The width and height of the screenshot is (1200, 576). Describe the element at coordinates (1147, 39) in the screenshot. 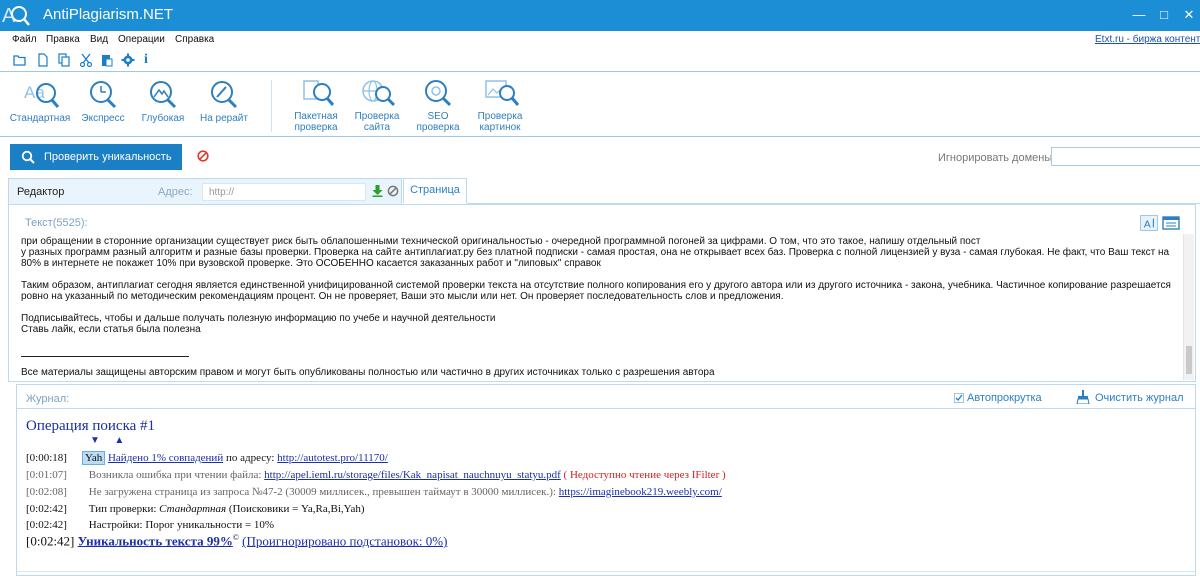

I see `etxt-link: Etxt.ru - биржа контента` at that location.